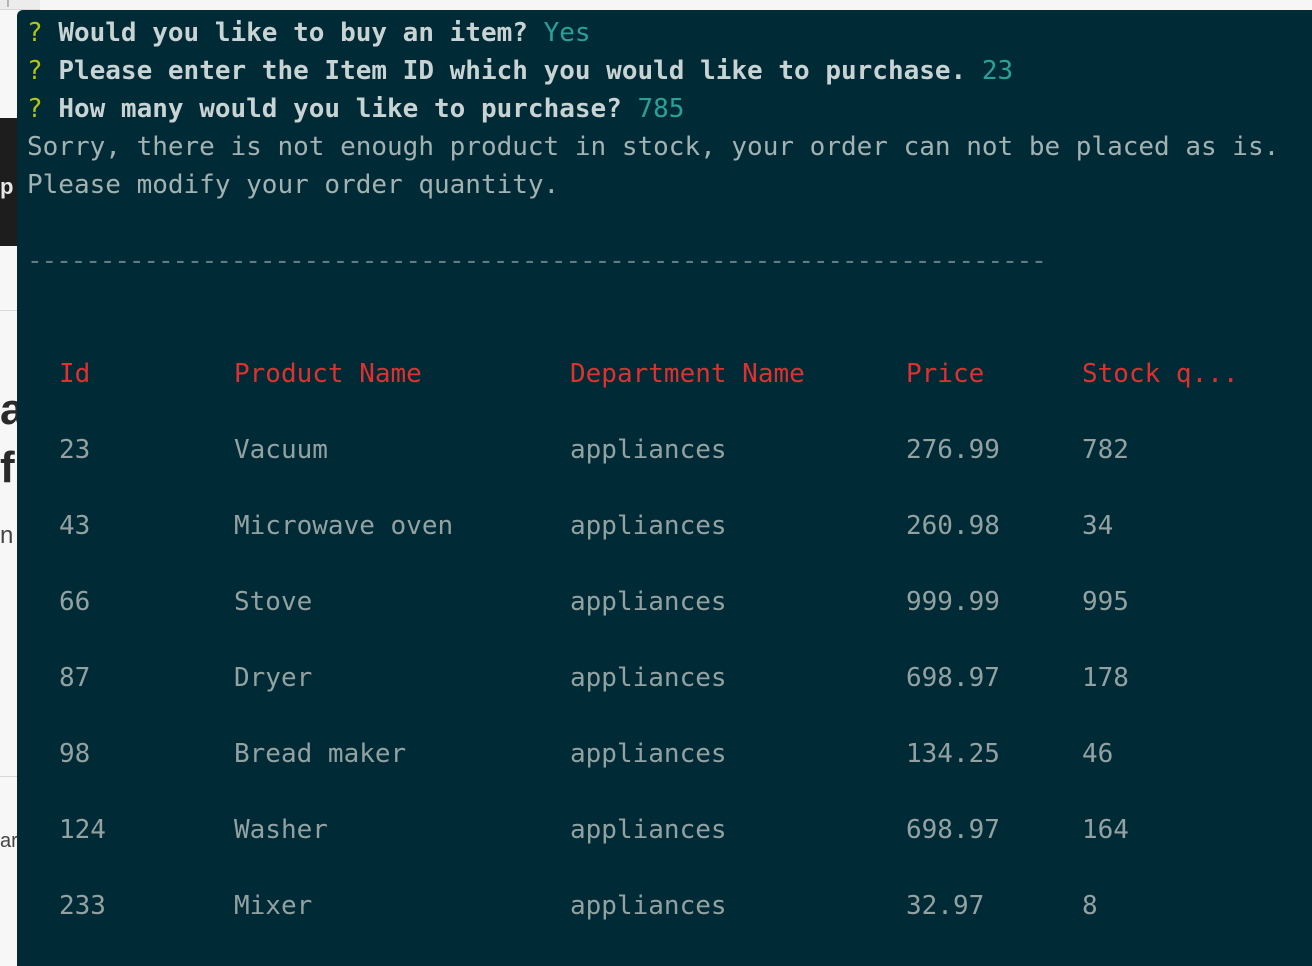 The width and height of the screenshot is (1312, 966). Describe the element at coordinates (1090, 906) in the screenshot. I see `cell-stock-quantity: 8` at that location.